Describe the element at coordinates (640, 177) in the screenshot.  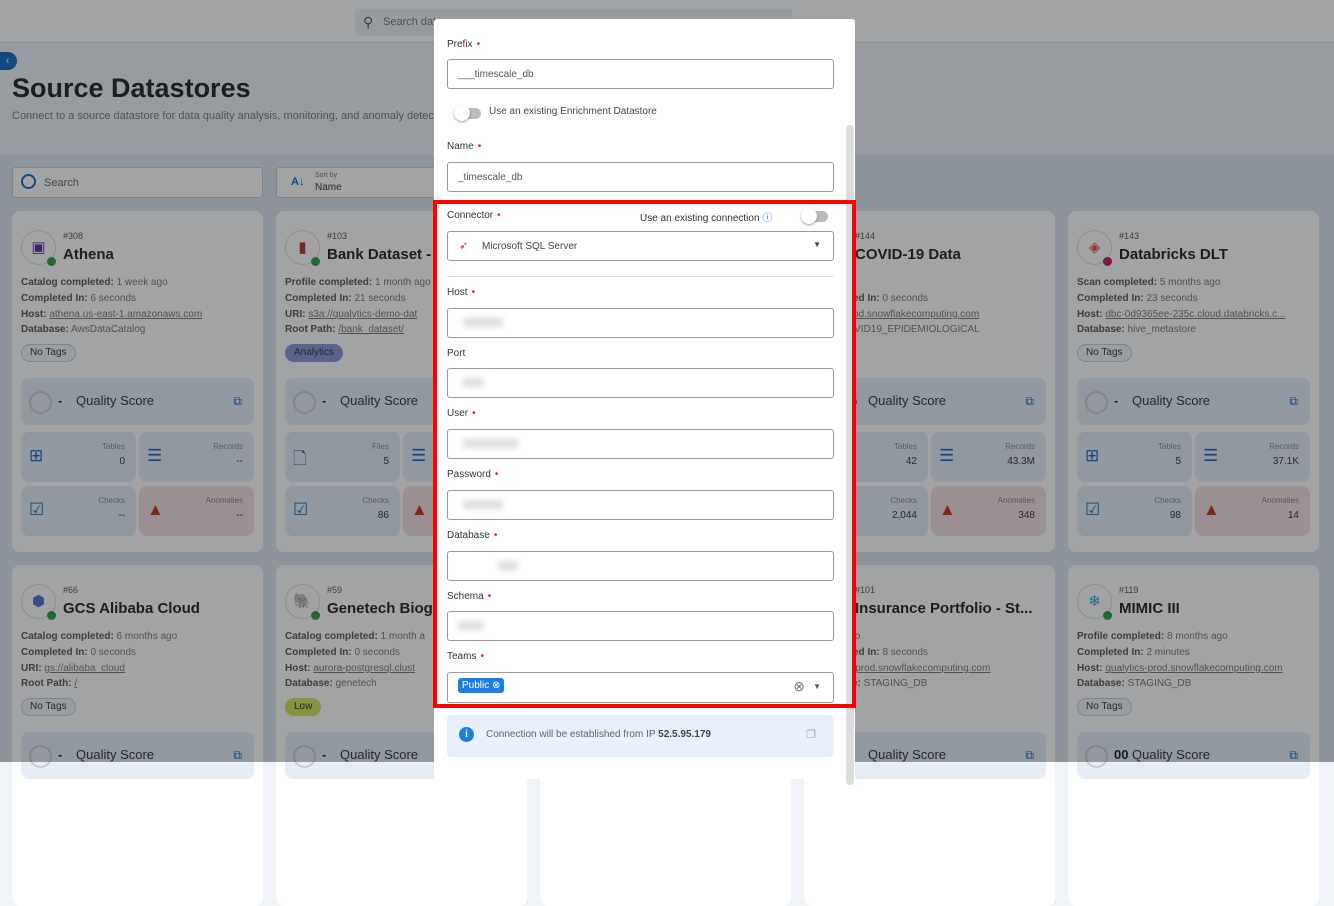
I see `name-input: _timescale_db` at that location.